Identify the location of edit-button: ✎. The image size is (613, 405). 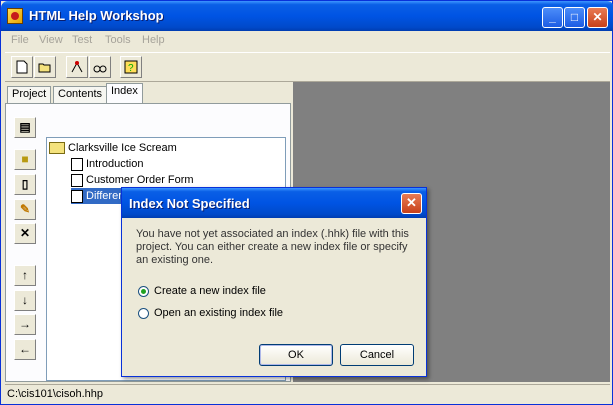
(25, 209).